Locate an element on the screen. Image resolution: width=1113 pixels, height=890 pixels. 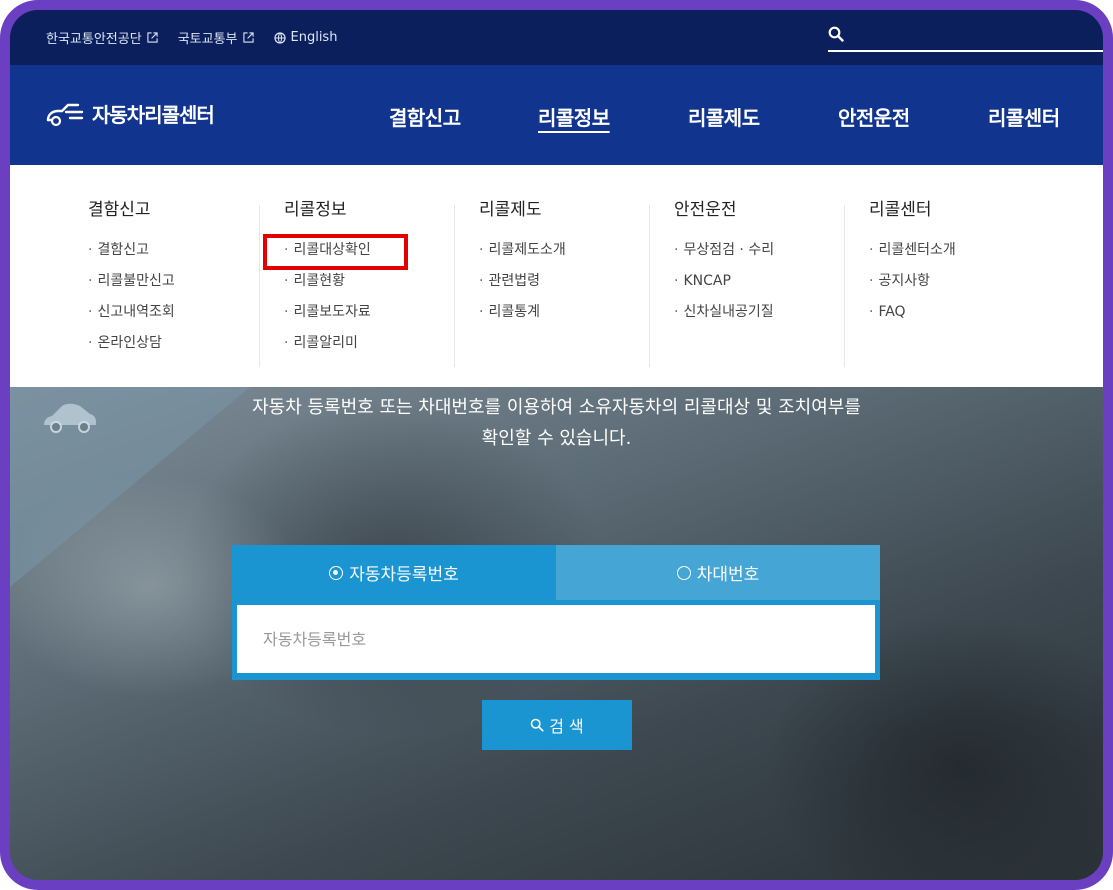
mega-heading: 리콜센터 is located at coordinates (954, 207).